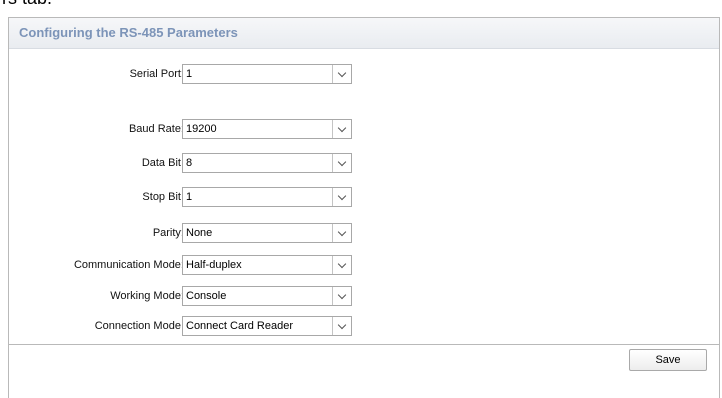 Image resolution: width=722 pixels, height=398 pixels. I want to click on serial-port-value: 1, so click(189, 74).